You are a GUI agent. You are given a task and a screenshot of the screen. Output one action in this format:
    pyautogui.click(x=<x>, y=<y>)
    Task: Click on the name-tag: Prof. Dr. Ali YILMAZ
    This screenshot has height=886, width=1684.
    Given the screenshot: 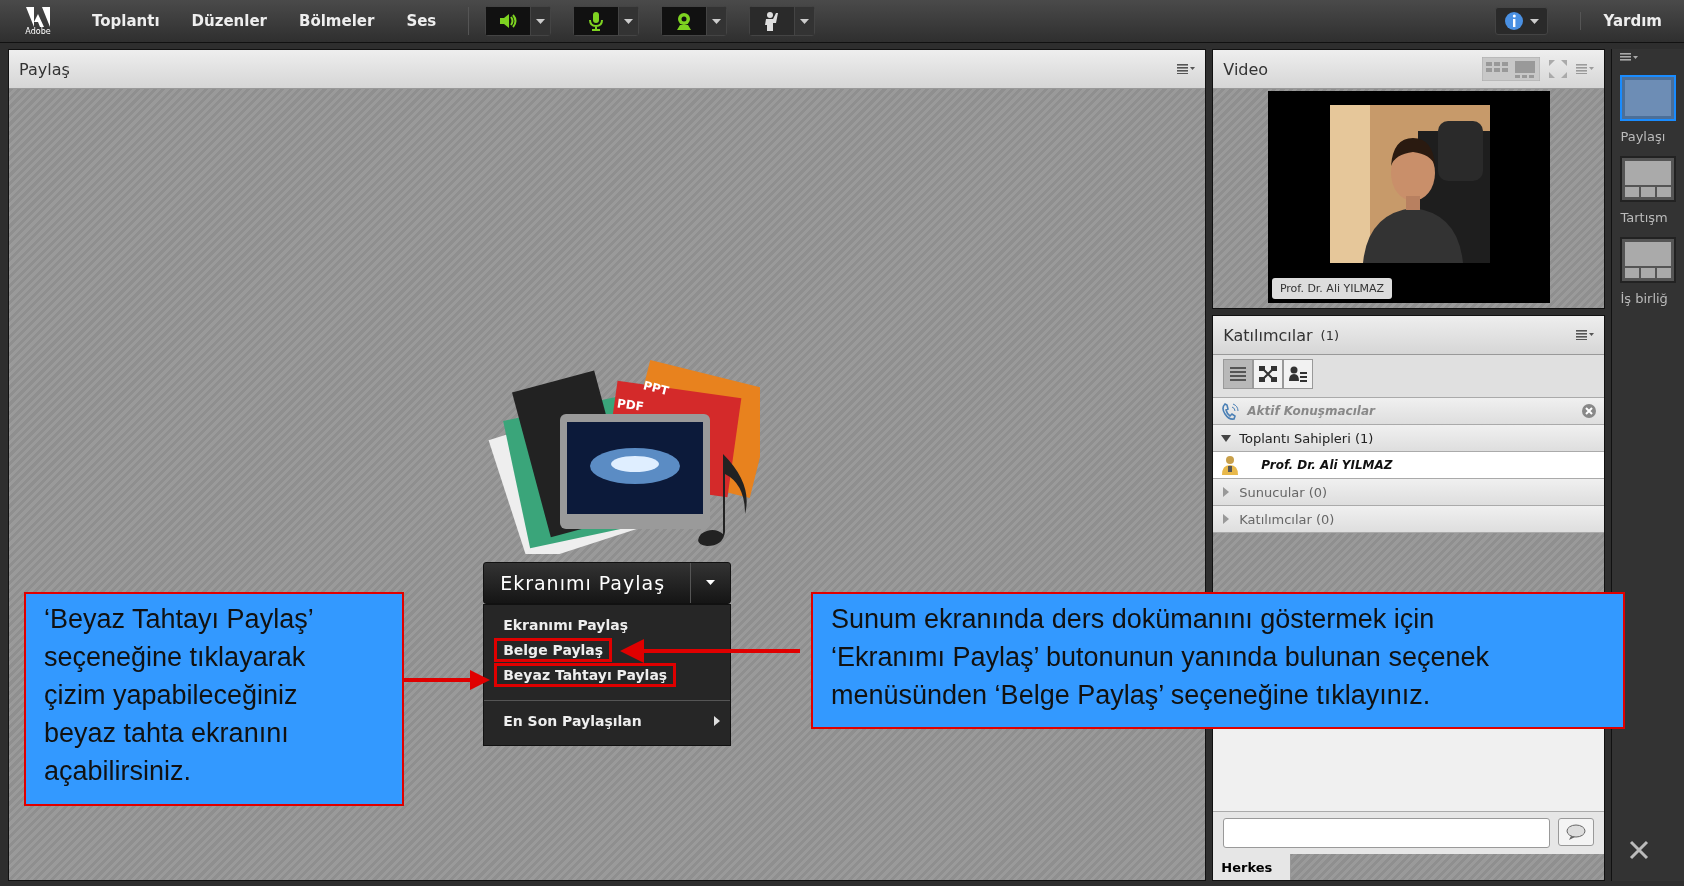 What is the action you would take?
    pyautogui.click(x=1332, y=288)
    